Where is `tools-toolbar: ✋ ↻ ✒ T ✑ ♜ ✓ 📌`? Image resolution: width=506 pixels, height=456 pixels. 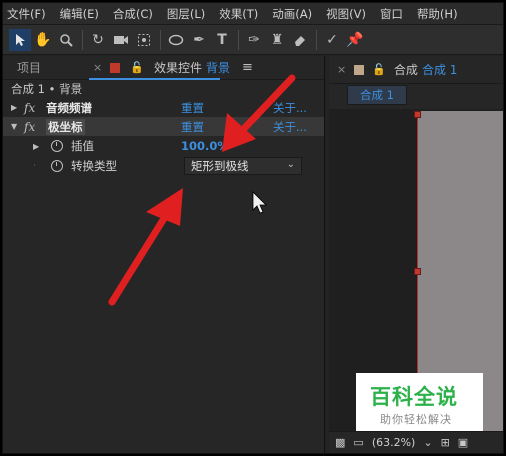 tools-toolbar: ✋ ↻ ✒ T ✑ ♜ ✓ 📌 is located at coordinates (253, 40).